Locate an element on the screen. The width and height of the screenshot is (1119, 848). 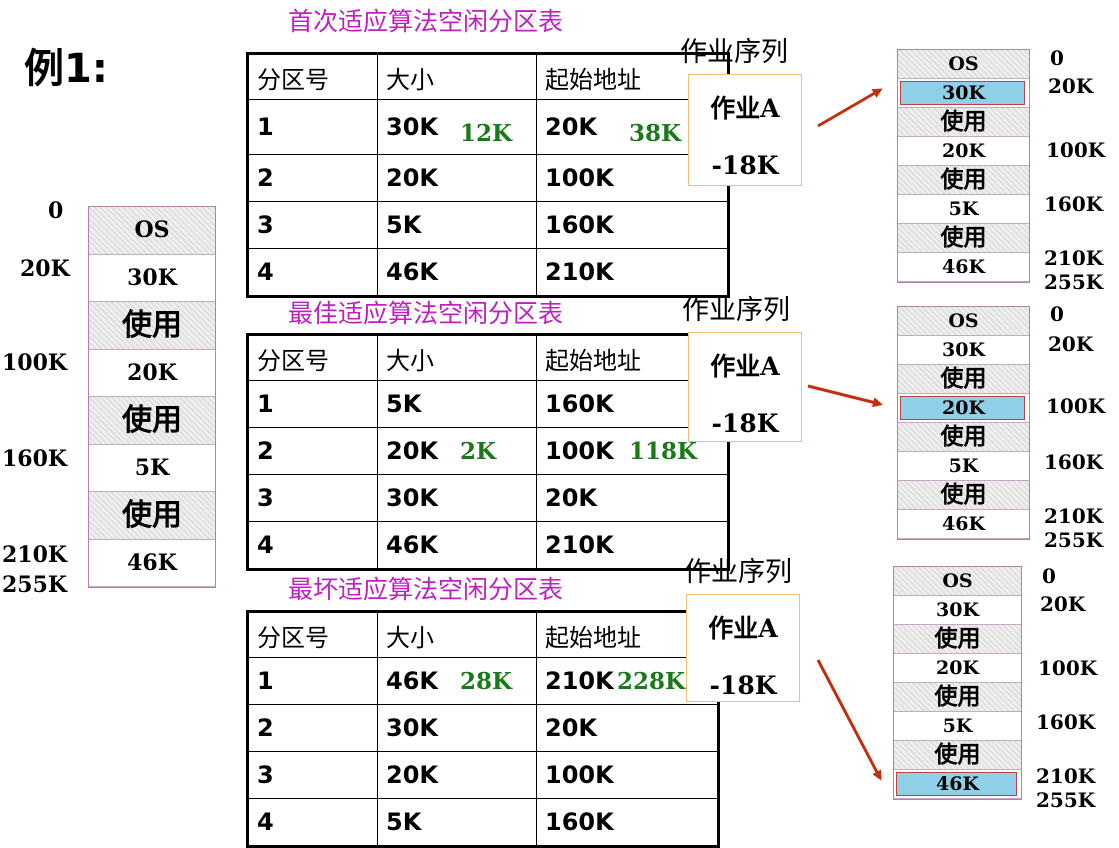
arrow-first-fit is located at coordinates (850, 108).